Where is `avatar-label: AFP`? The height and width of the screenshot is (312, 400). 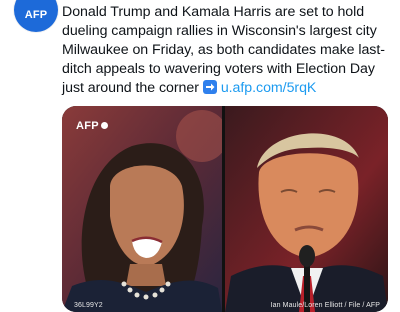
avatar-label: AFP is located at coordinates (36, 15).